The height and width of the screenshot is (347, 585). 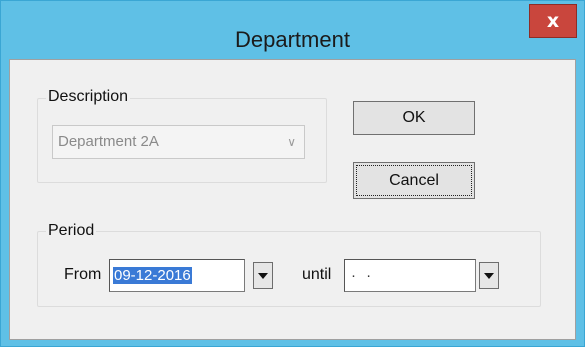 I want to click on window-title: Department, so click(x=292, y=39).